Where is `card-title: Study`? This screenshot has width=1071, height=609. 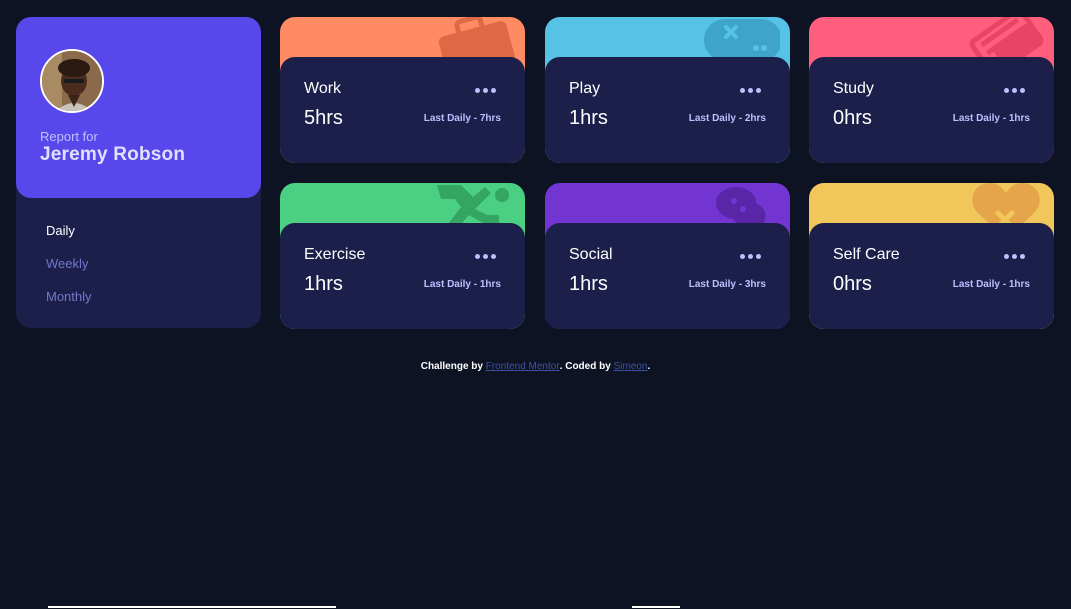 card-title: Study is located at coordinates (853, 88).